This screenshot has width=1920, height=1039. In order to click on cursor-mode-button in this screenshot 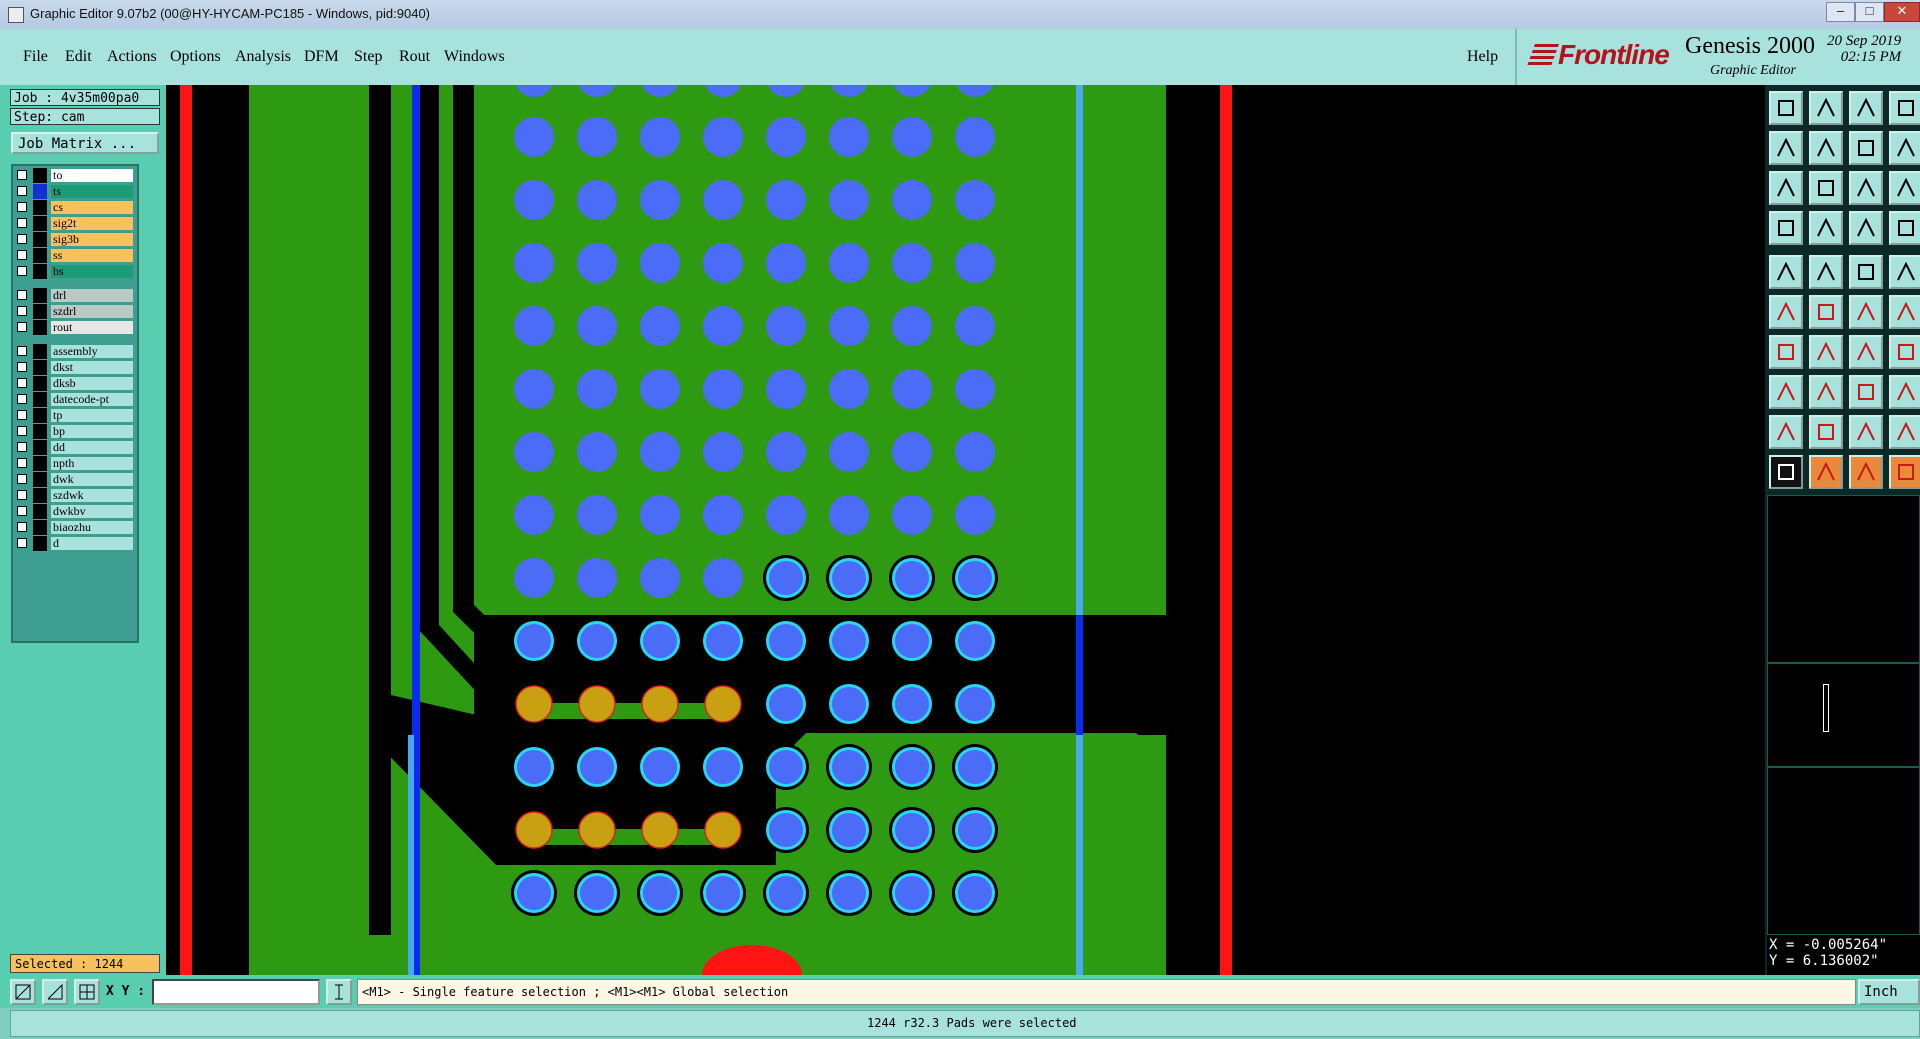, I will do `click(339, 992)`.